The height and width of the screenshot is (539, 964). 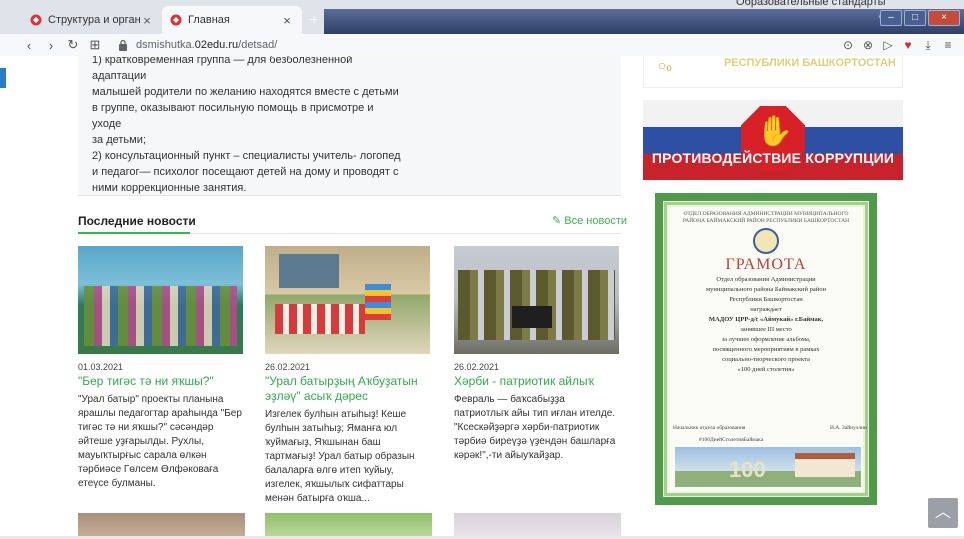 I want to click on banner-text: РЕСПУБЛИКИ БАШКОРТОСТАН, so click(x=810, y=63).